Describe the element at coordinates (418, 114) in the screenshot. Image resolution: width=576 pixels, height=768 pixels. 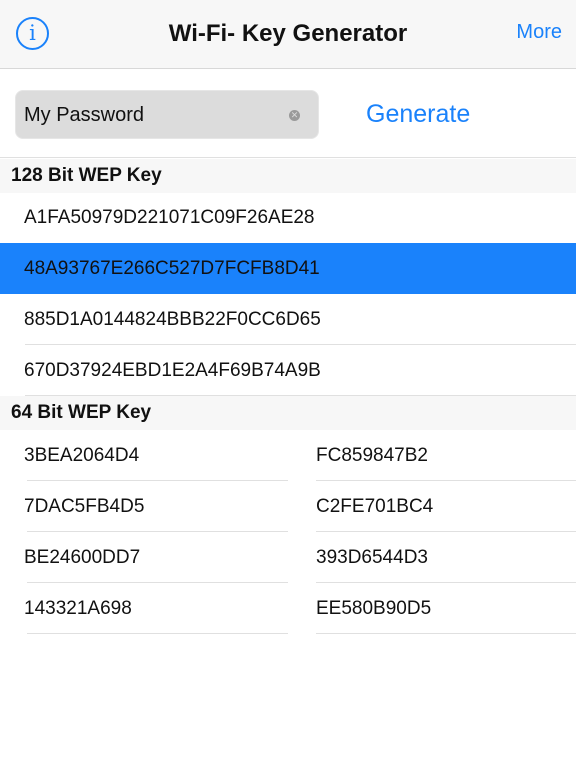
I see `generate-button: Generate` at that location.